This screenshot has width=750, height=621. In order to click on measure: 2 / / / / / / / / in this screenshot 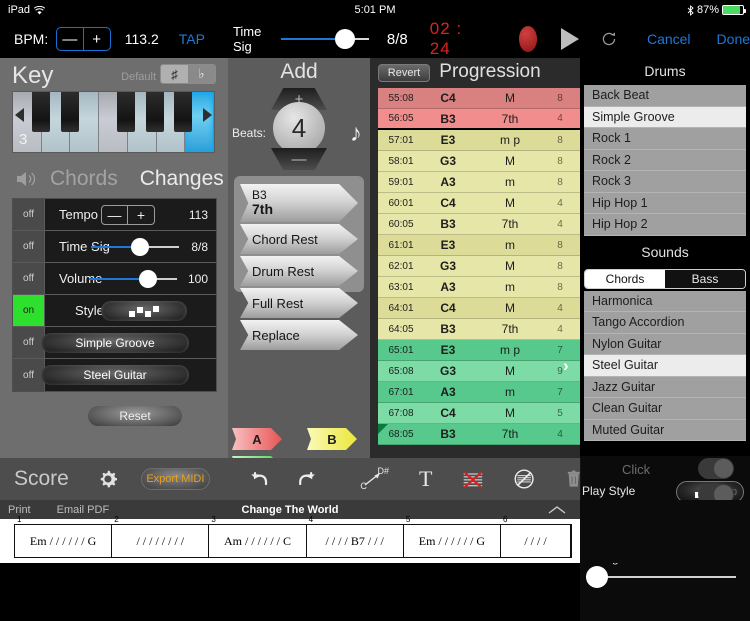, I will do `click(161, 536)`.